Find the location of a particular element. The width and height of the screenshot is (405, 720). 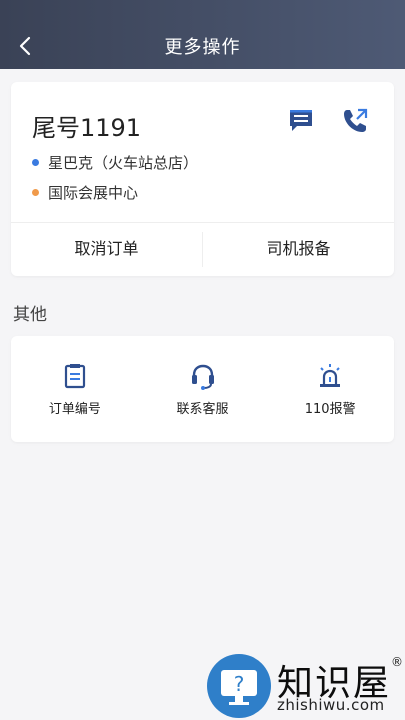

message-icon is located at coordinates (301, 121).